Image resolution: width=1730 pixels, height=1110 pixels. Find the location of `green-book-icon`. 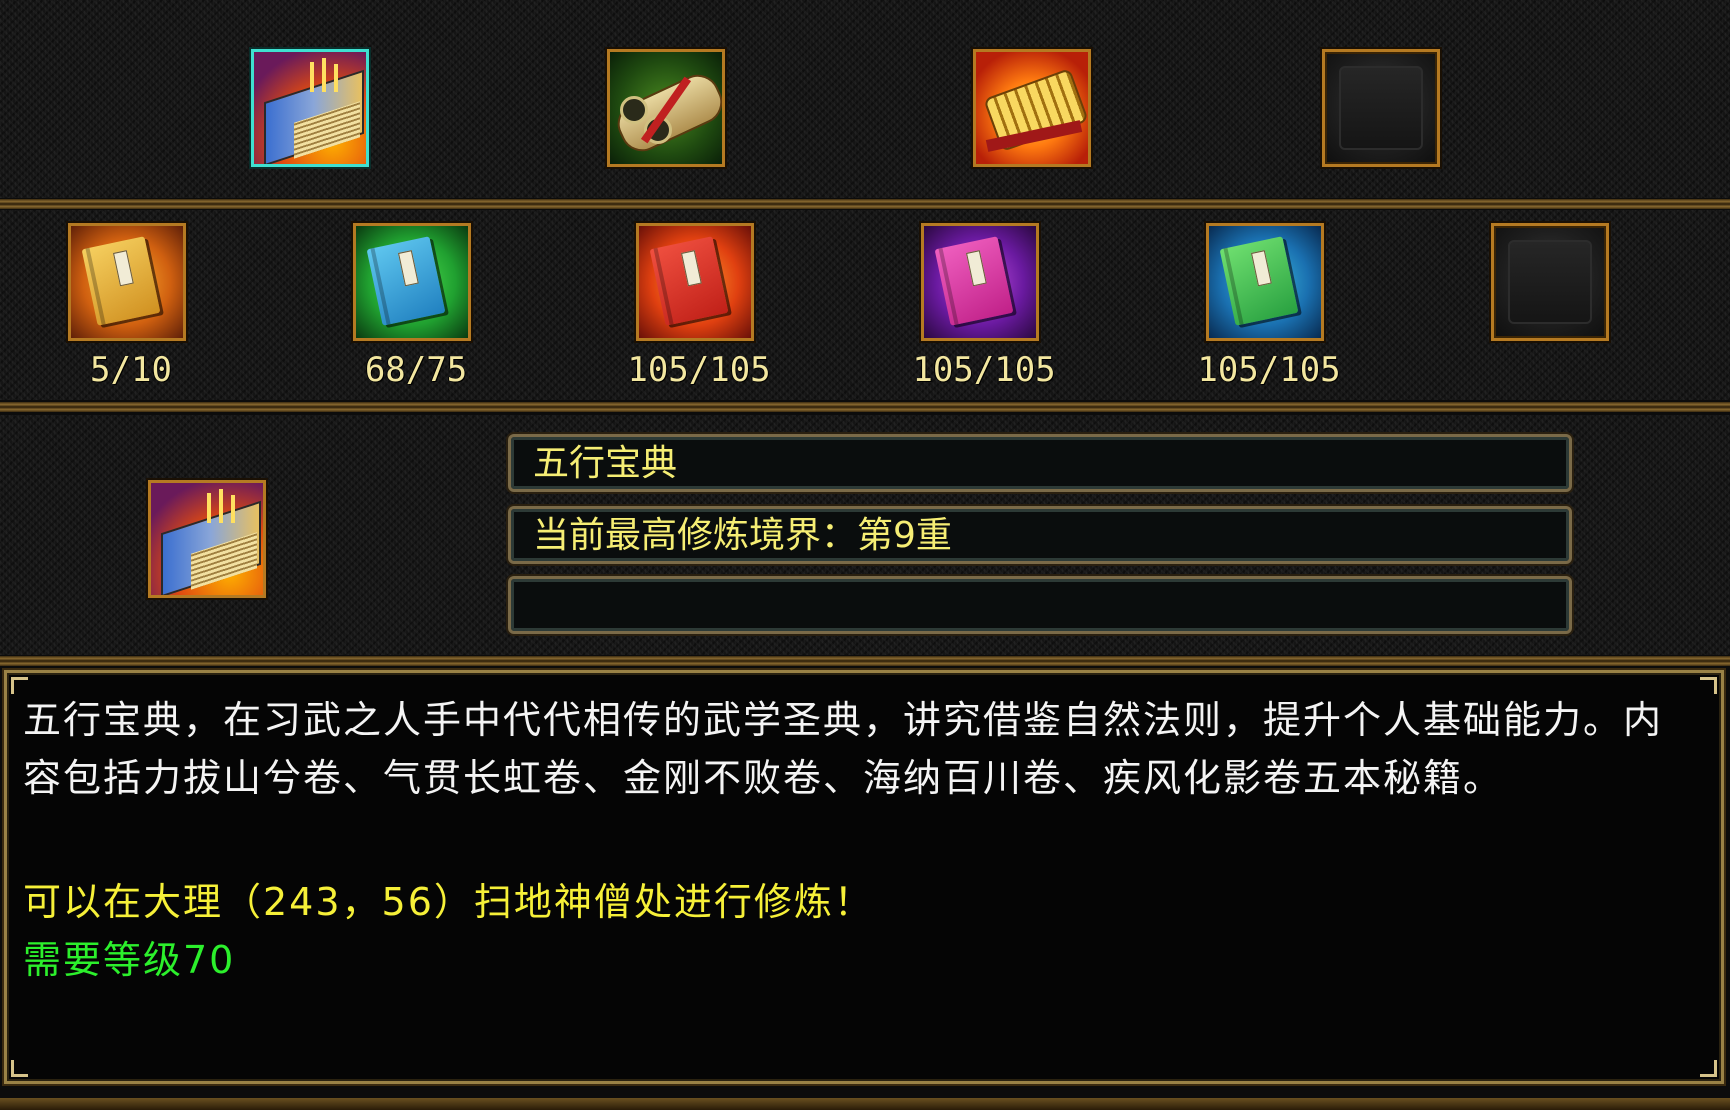

green-book-icon is located at coordinates (1265, 282).